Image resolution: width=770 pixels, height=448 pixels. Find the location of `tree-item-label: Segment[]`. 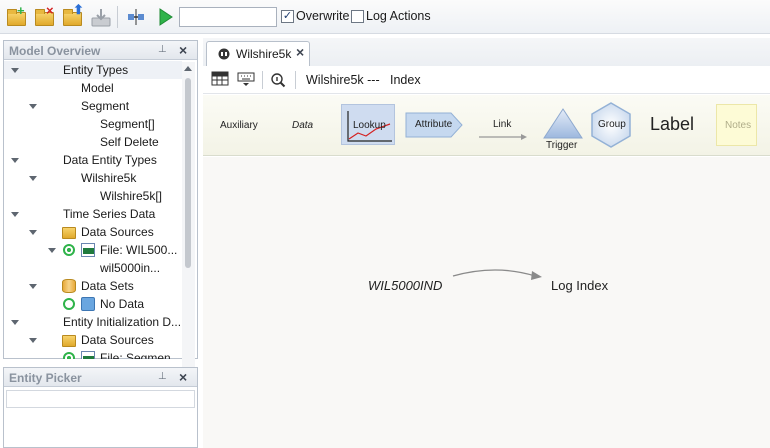

tree-item-label: Segment[] is located at coordinates (127, 124).